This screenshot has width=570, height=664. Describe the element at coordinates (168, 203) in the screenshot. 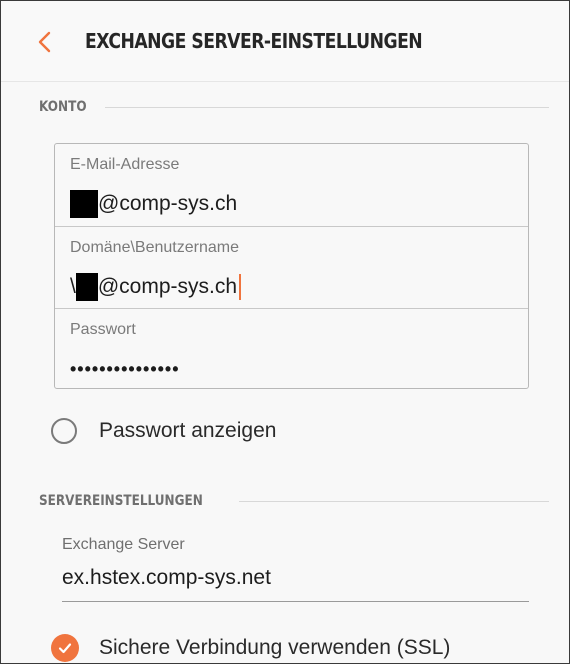

I see `email-domain-text: @comp-sys.ch` at that location.